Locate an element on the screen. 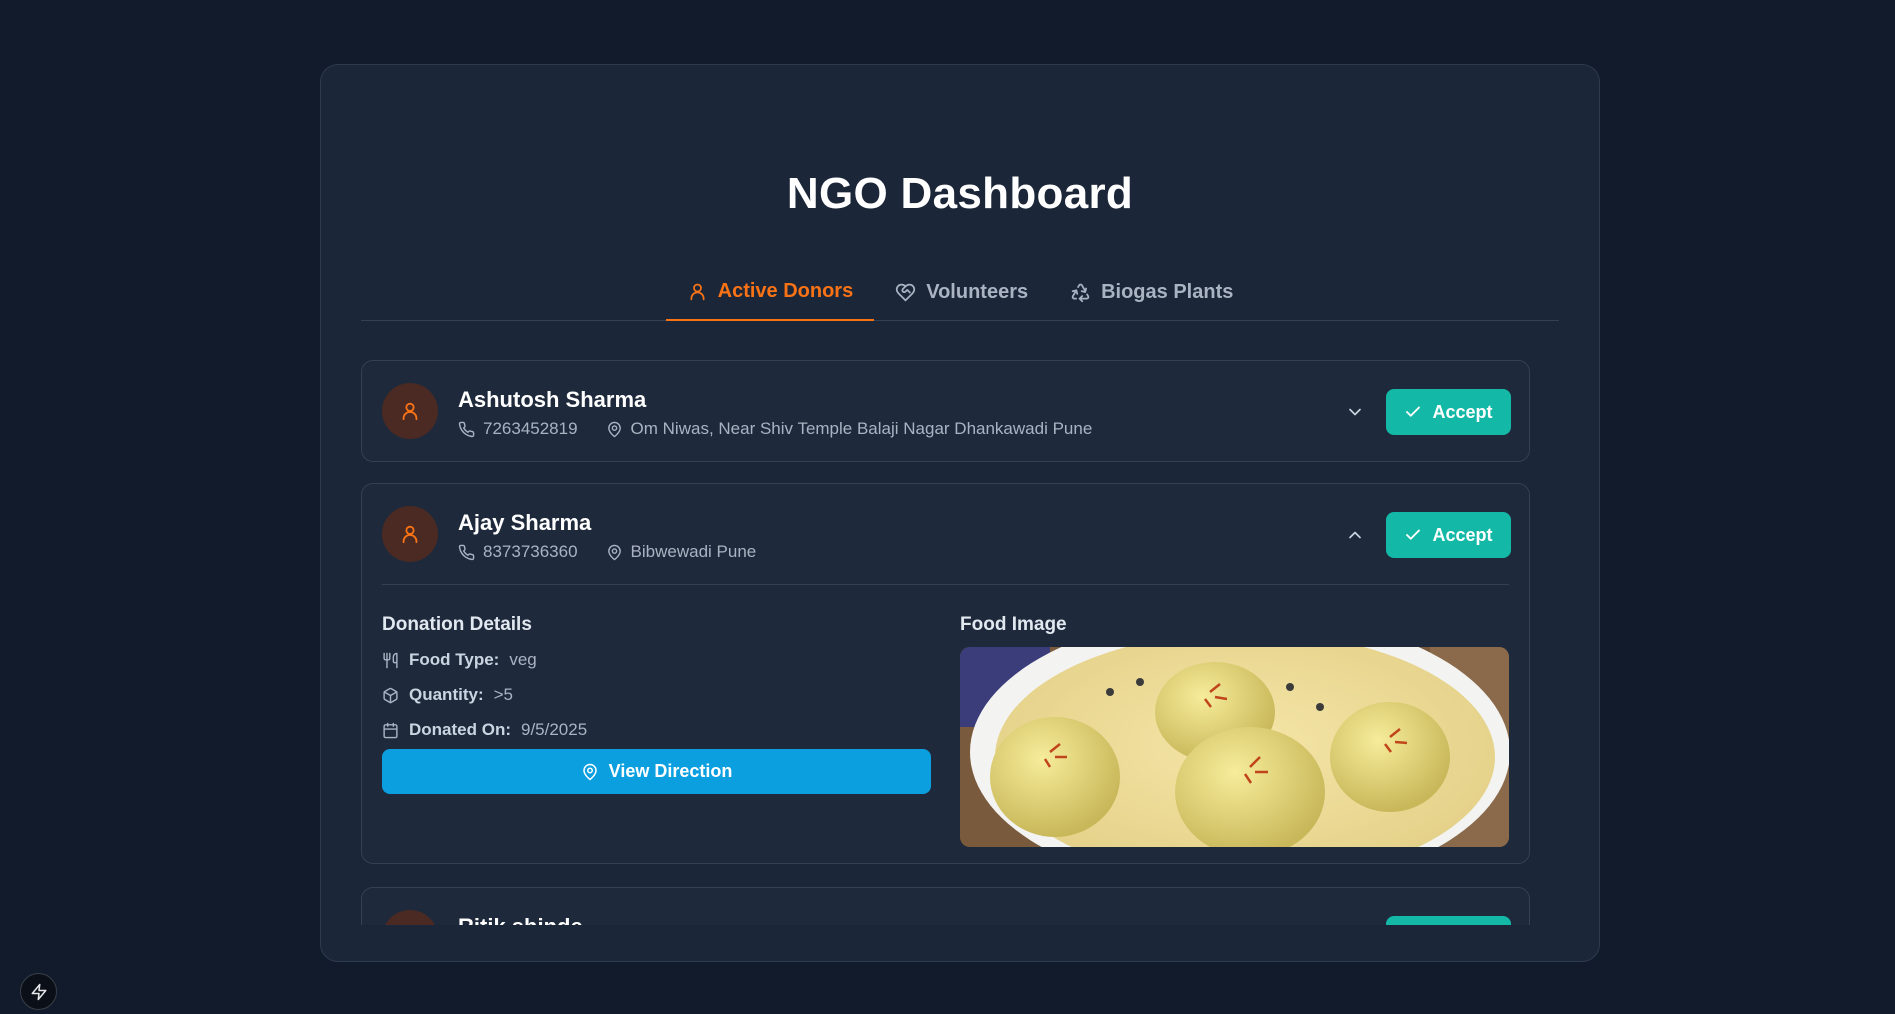 The image size is (1895, 1014). tab-bar: Active Donors Volunteers Biogas Plants is located at coordinates (960, 292).